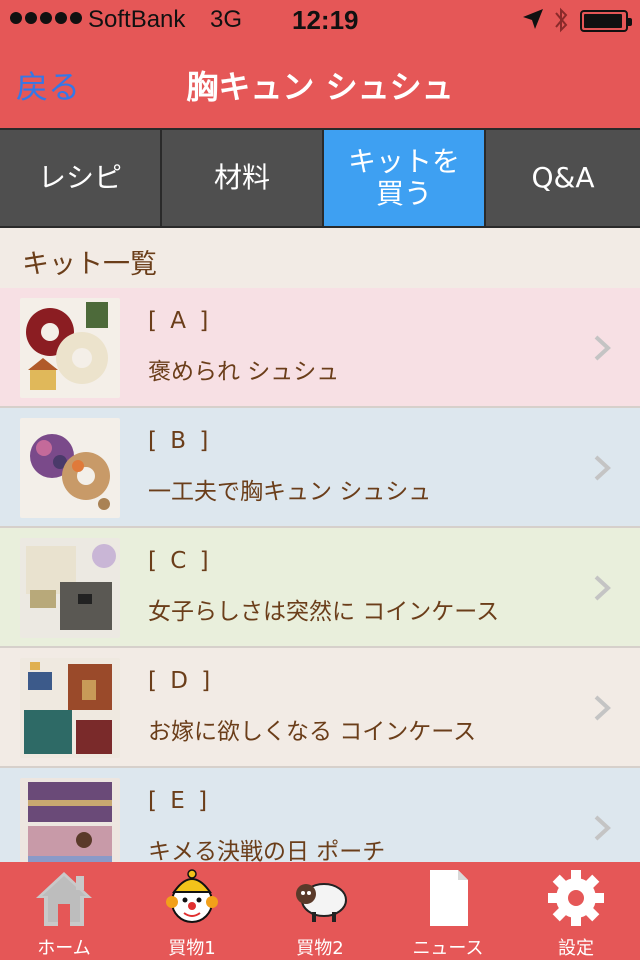  I want to click on section-header: キット一覧, so click(320, 258).